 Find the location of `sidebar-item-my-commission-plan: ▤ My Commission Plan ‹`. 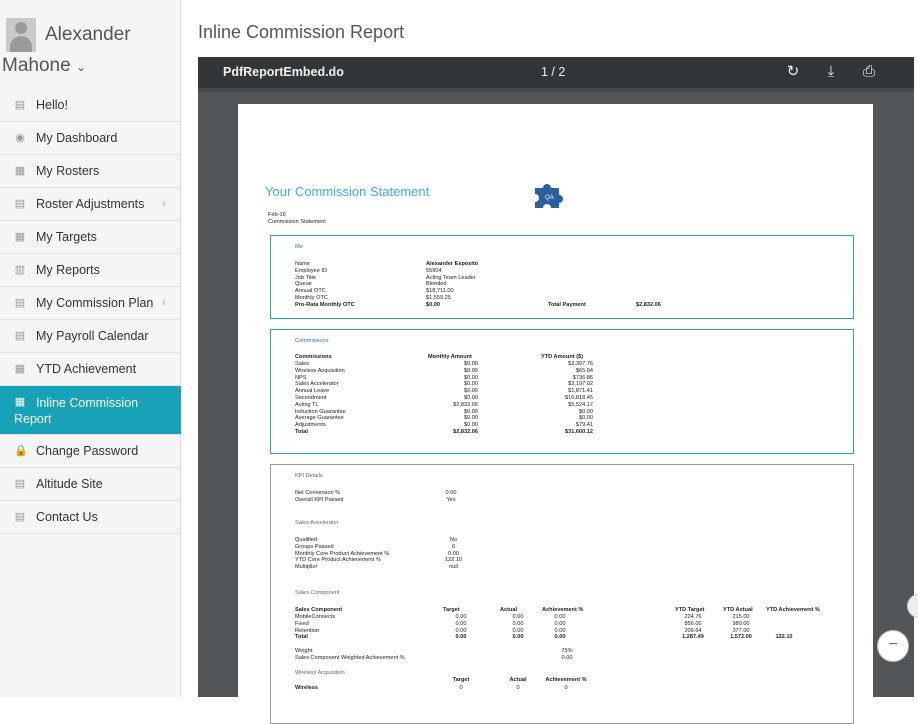

sidebar-item-my-commission-plan: ▤ My Commission Plan ‹ is located at coordinates (90, 303).